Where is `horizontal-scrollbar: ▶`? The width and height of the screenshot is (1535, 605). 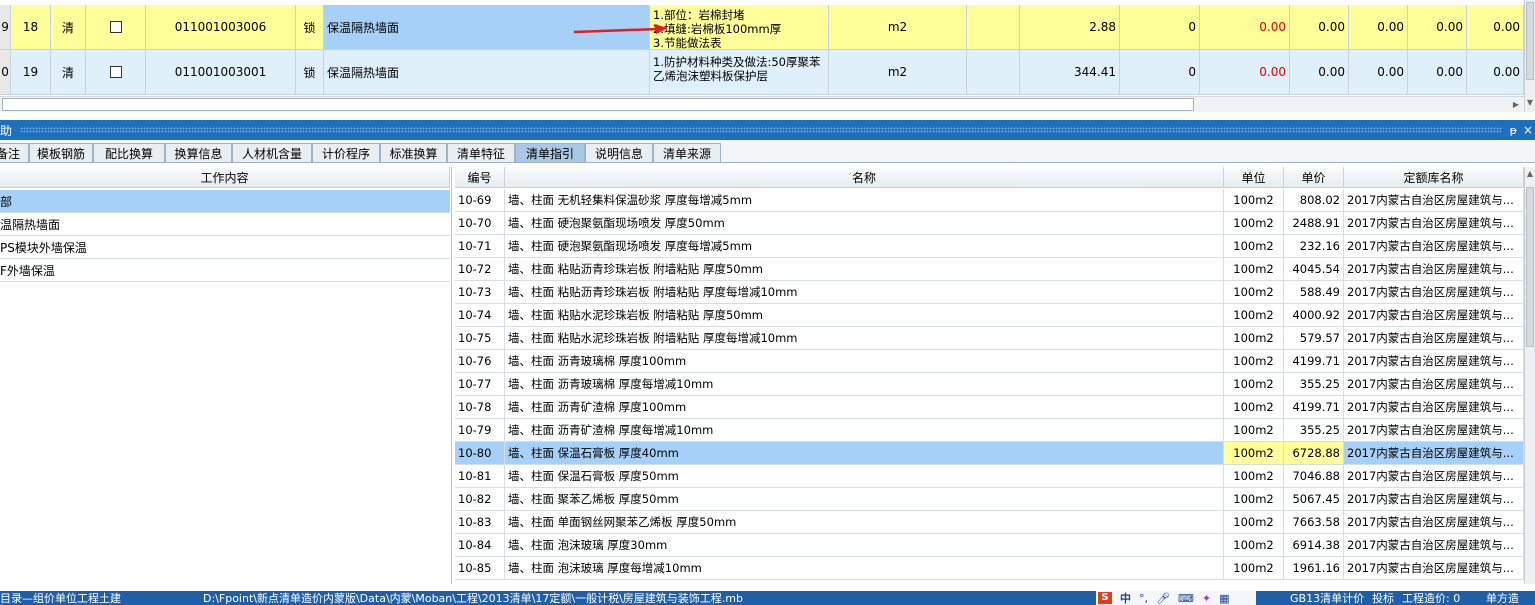
horizontal-scrollbar: ▶ is located at coordinates (762, 104).